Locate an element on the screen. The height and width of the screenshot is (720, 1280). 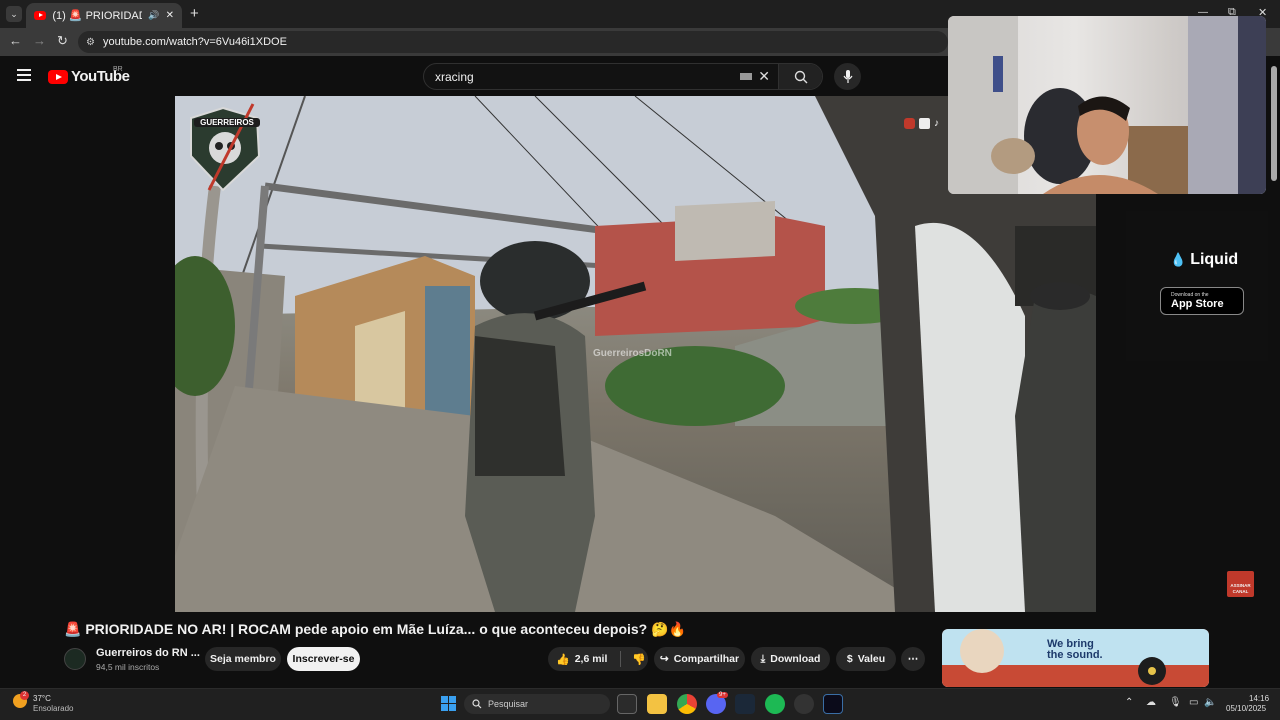
task-view-icon is located at coordinates (627, 704).